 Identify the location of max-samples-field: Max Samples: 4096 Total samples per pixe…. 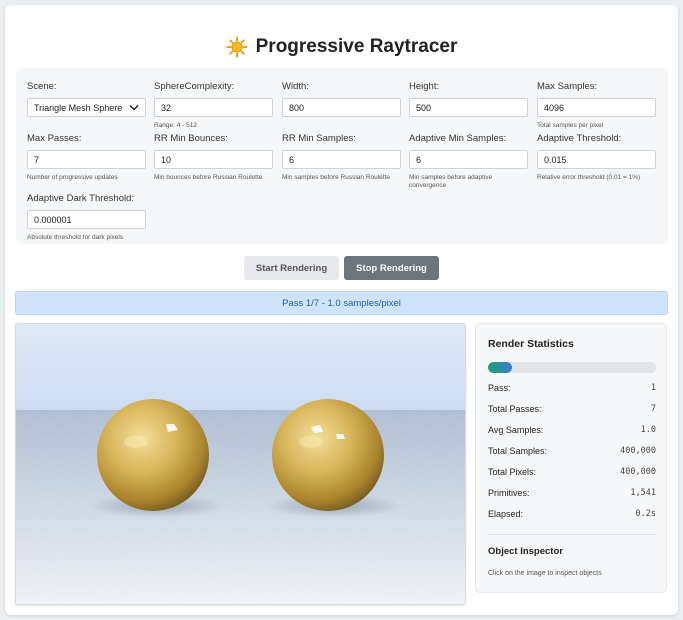
(597, 105).